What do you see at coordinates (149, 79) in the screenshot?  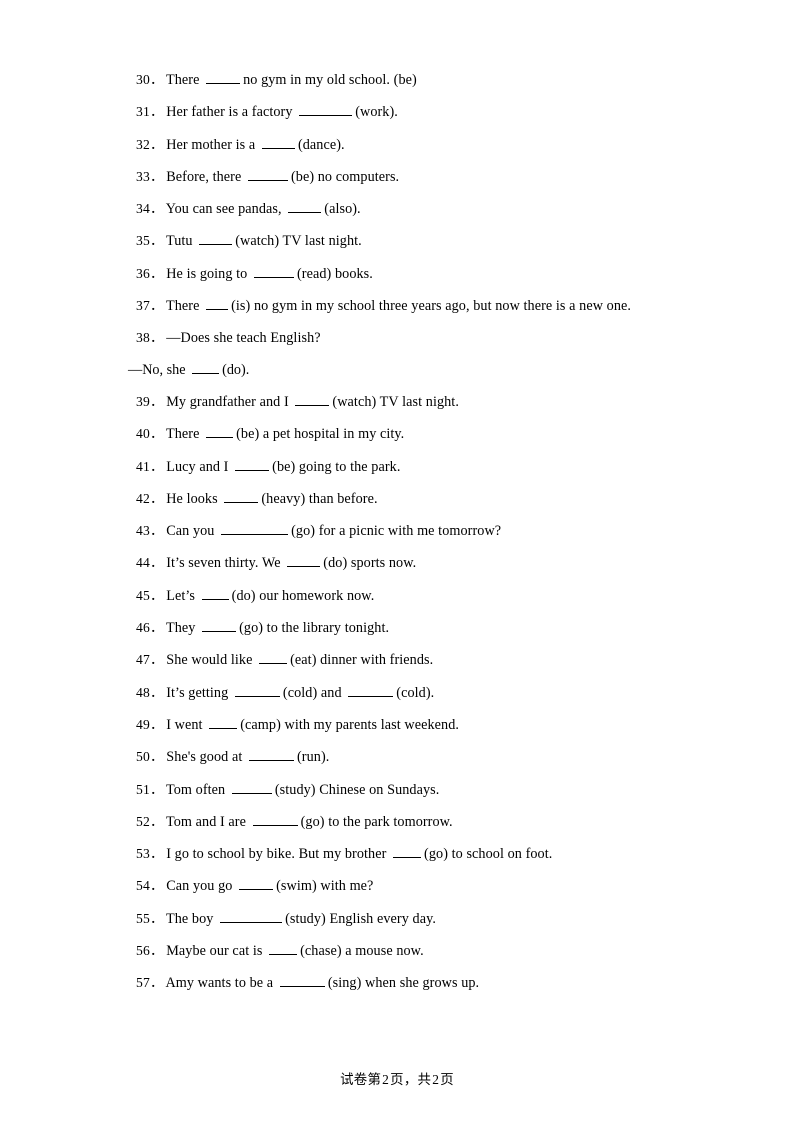 I see `question-number: 30` at bounding box center [149, 79].